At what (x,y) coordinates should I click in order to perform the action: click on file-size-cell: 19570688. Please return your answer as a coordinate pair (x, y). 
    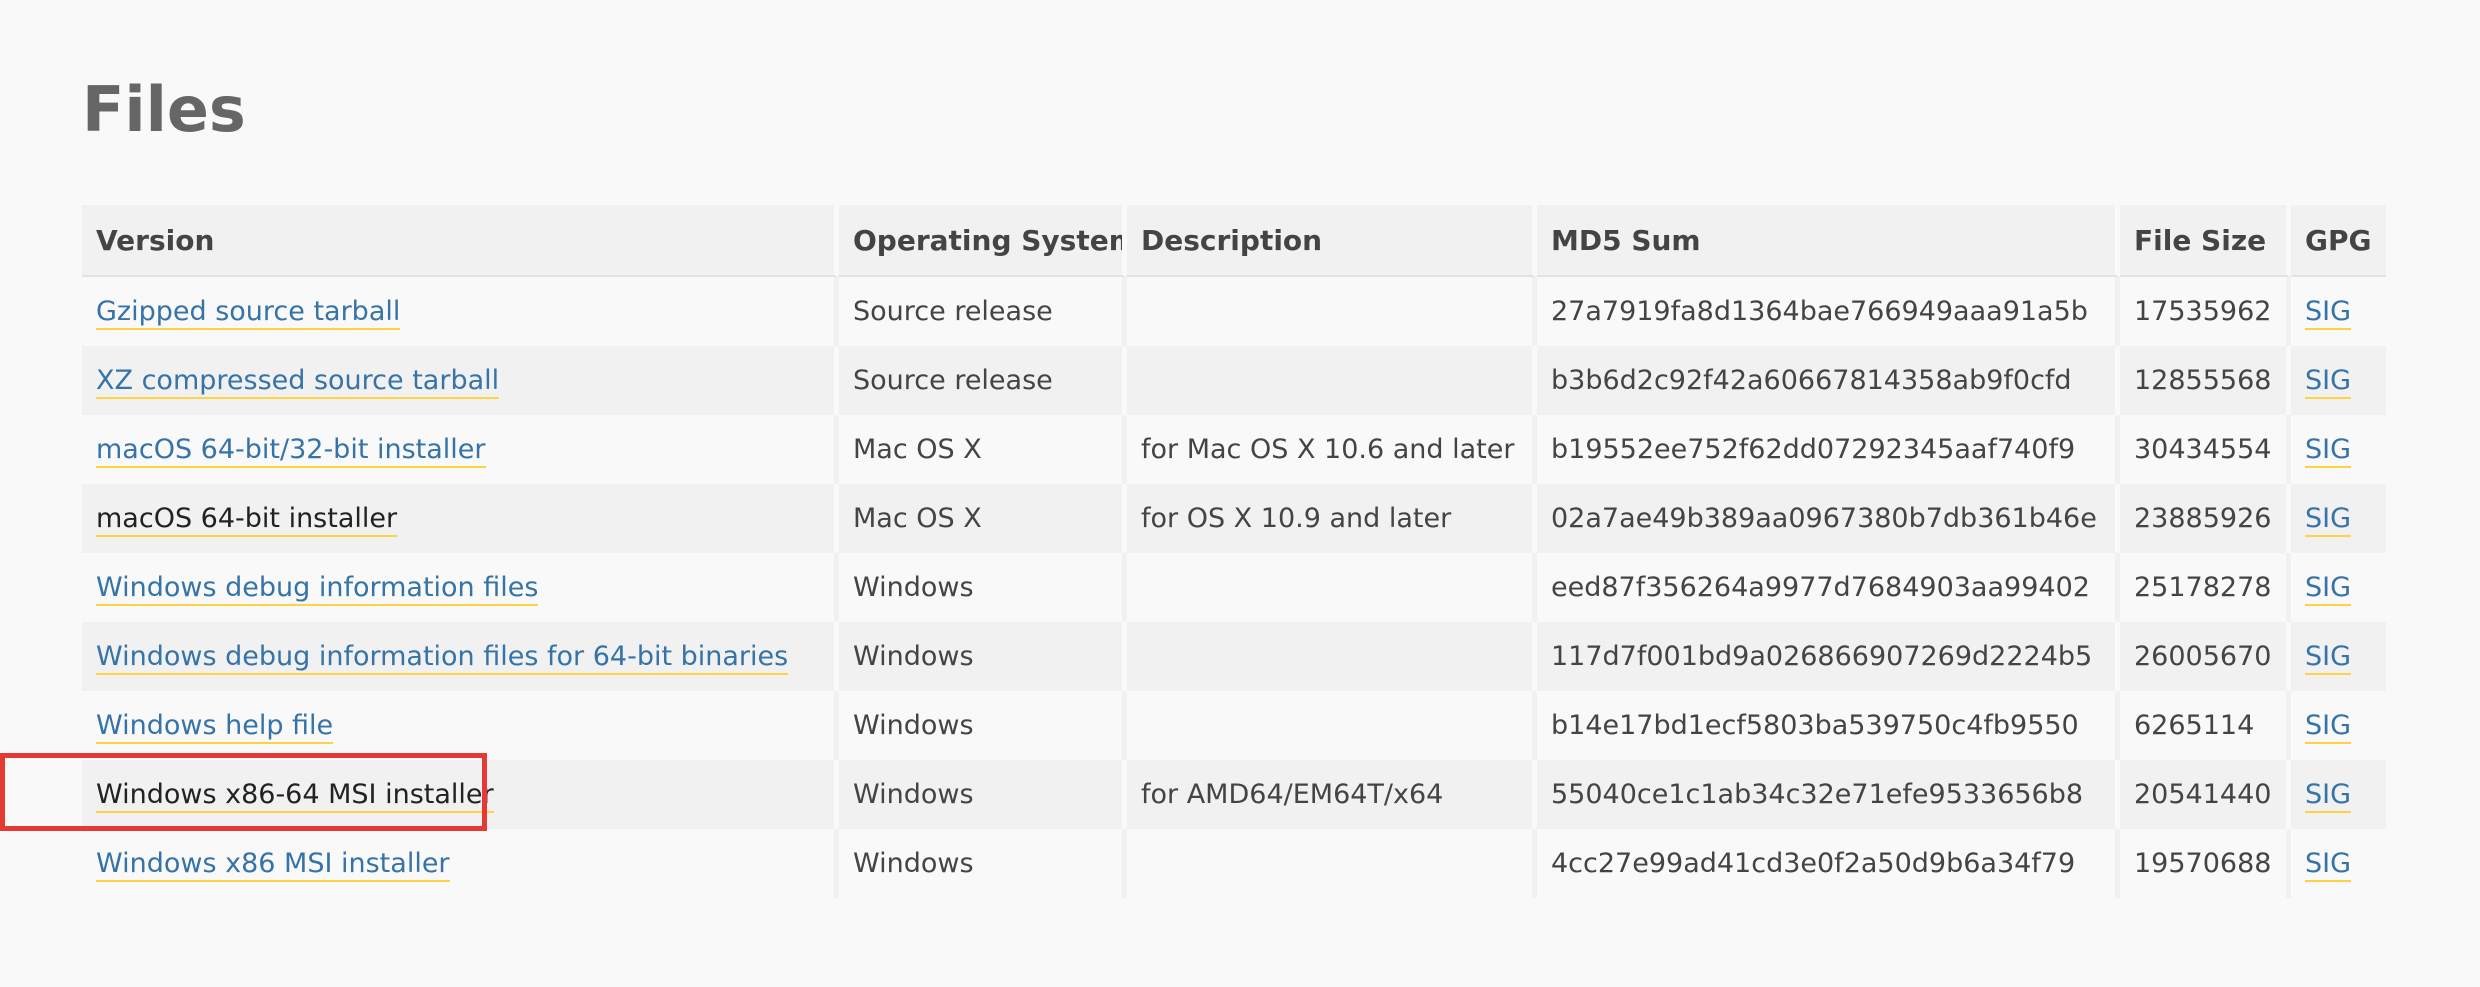
    Looking at the image, I should click on (2205, 863).